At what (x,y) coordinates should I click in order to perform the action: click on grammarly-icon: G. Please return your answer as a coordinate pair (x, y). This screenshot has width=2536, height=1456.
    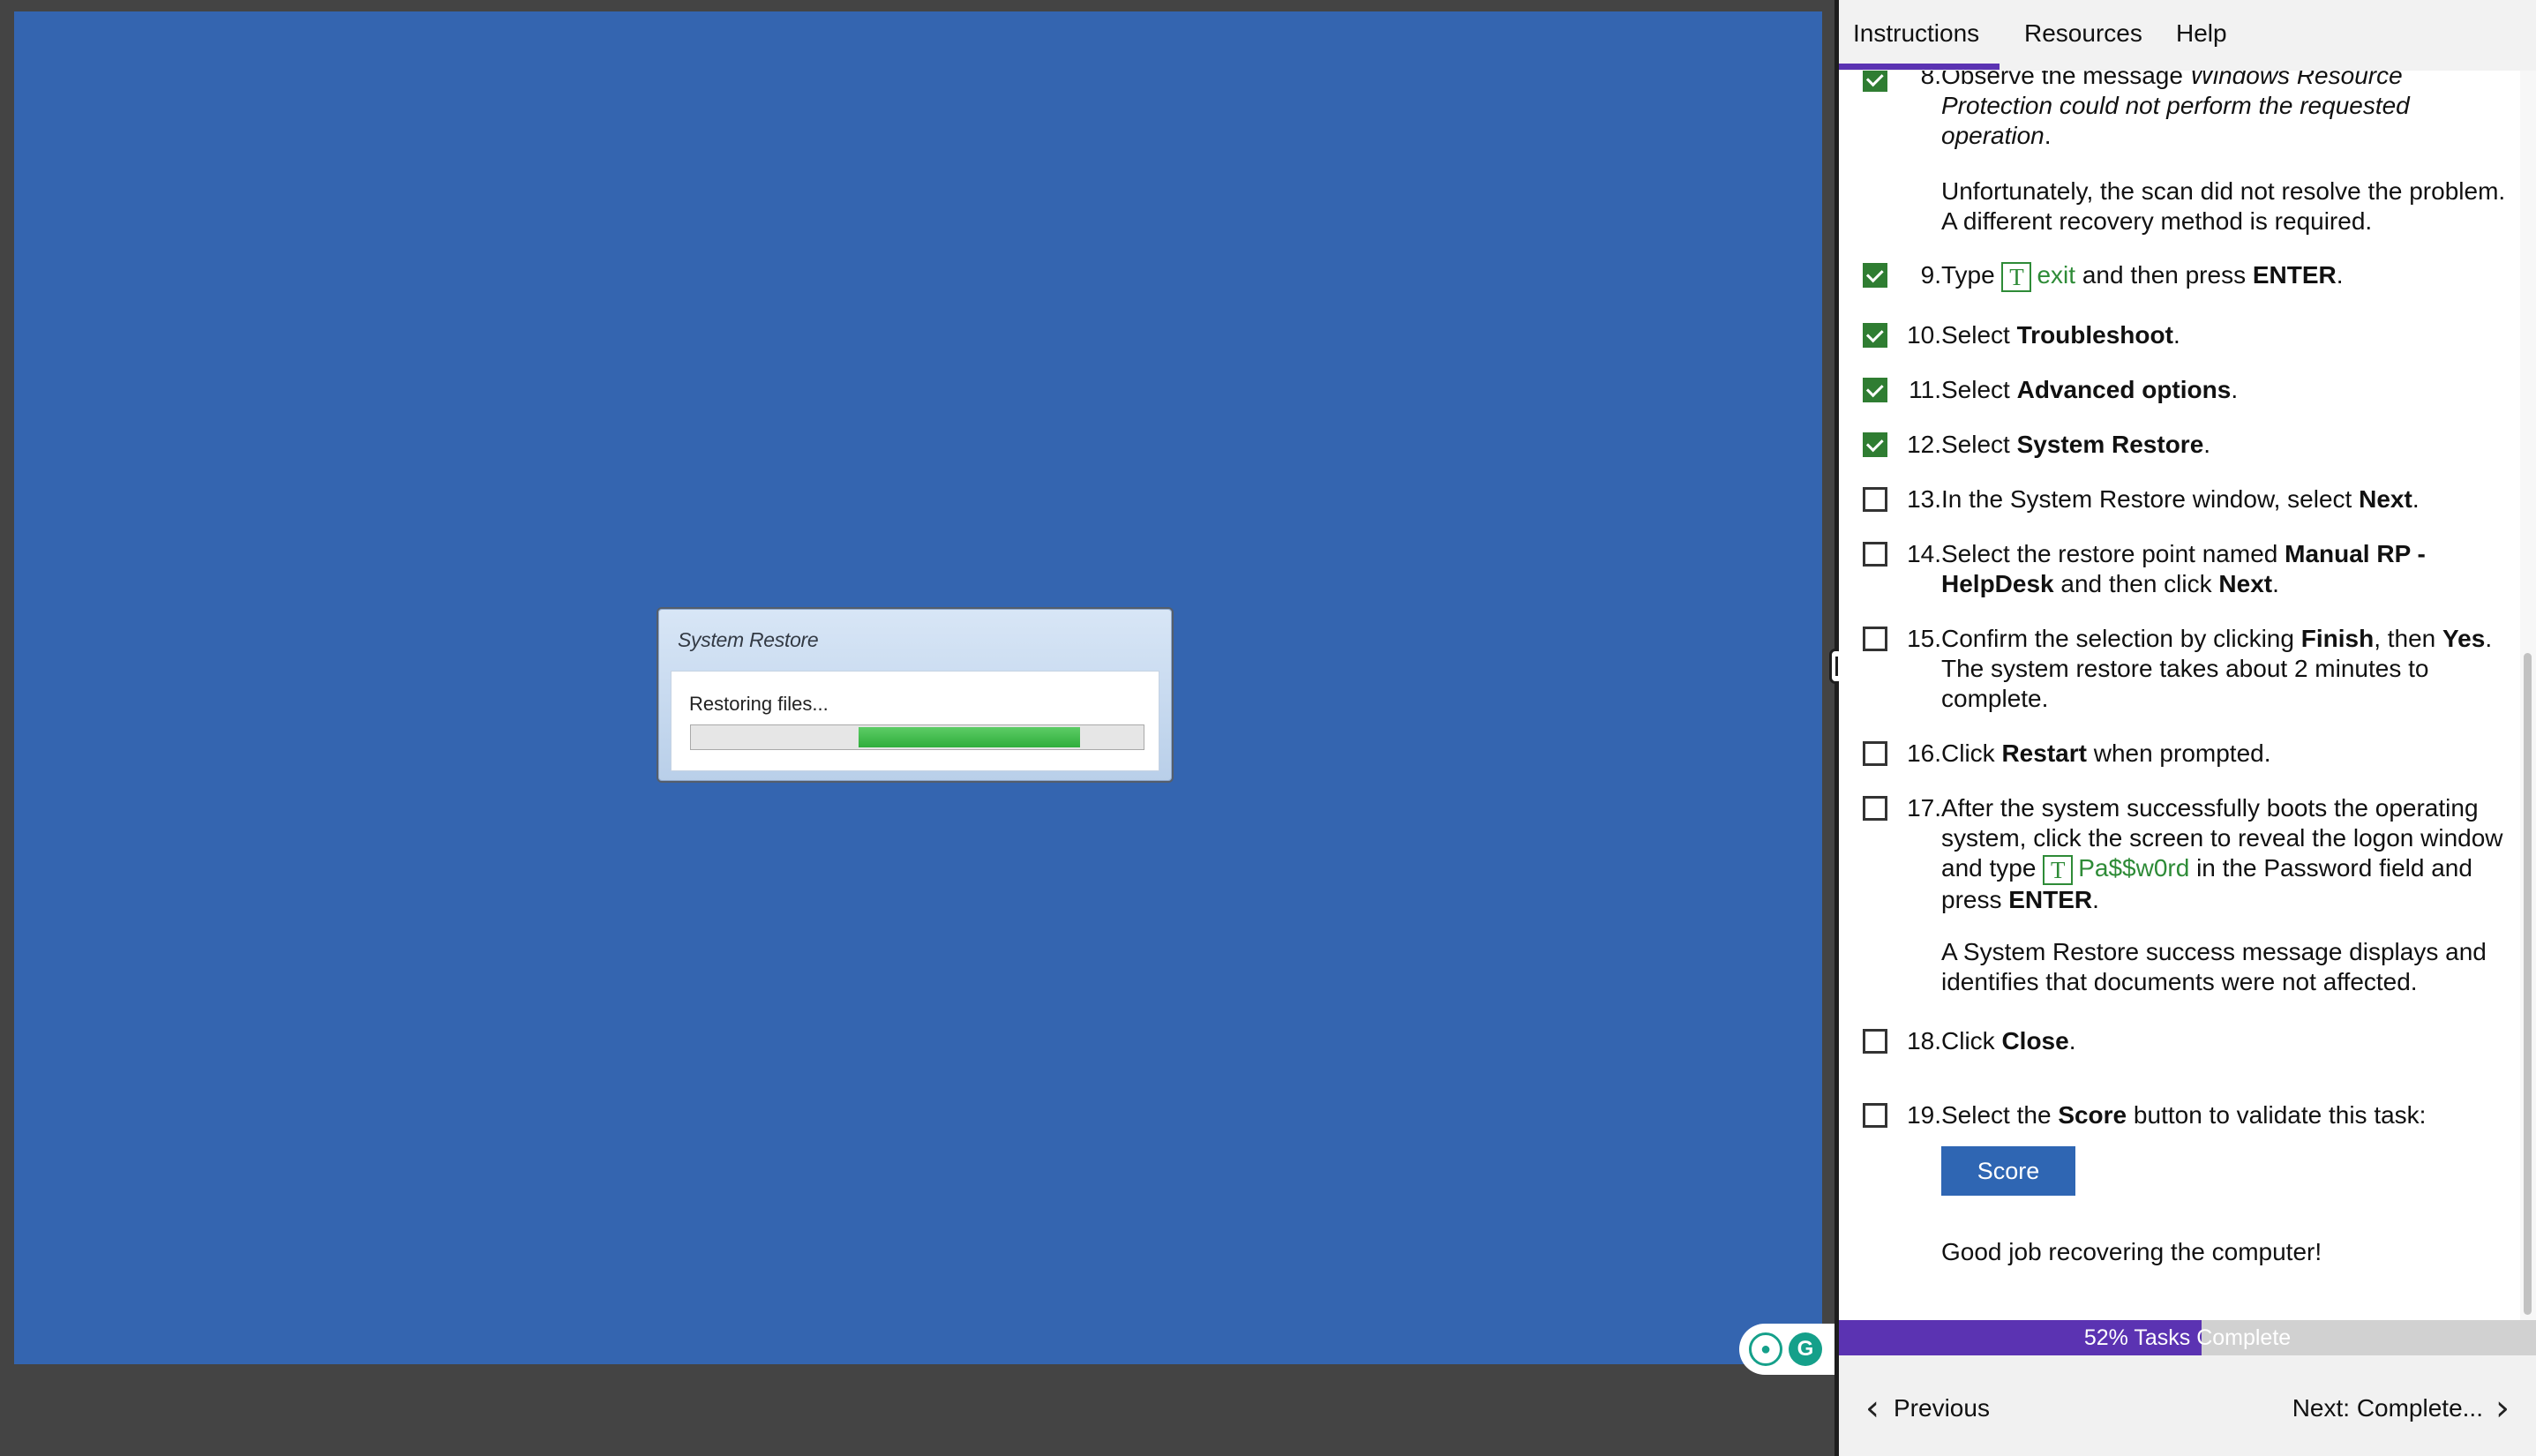
    Looking at the image, I should click on (1806, 1349).